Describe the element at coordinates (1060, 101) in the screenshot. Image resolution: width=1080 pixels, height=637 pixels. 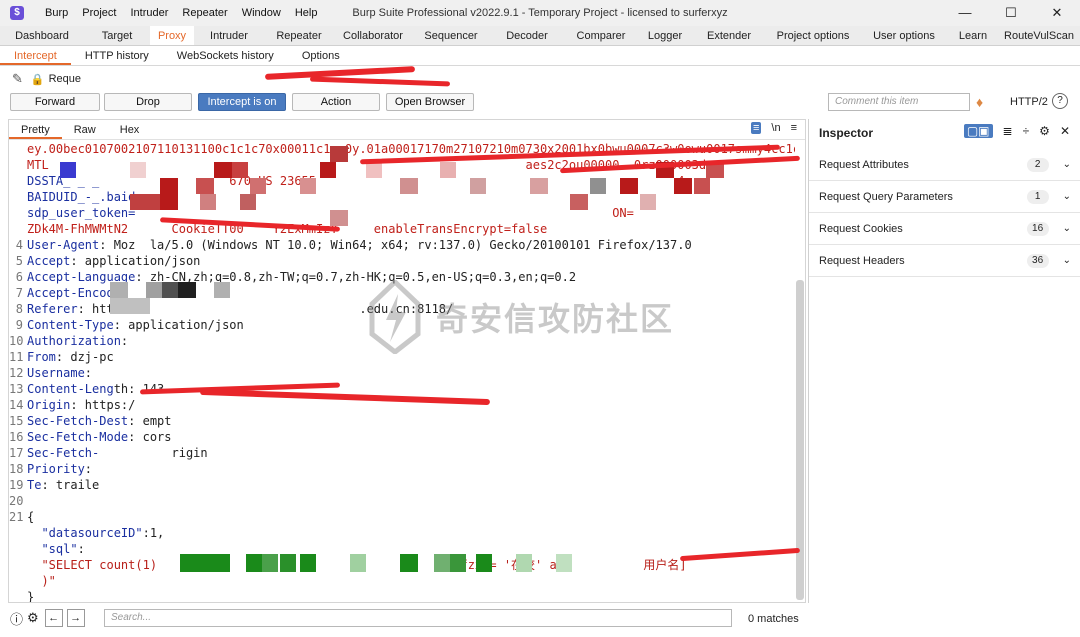
I see `help-icon: ?` at that location.